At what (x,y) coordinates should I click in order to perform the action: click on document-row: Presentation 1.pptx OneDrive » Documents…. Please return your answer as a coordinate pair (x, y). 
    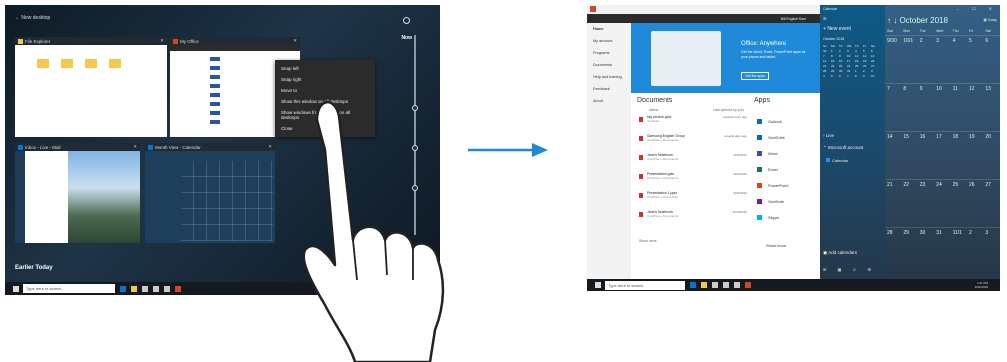
    Looking at the image, I should click on (692, 200).